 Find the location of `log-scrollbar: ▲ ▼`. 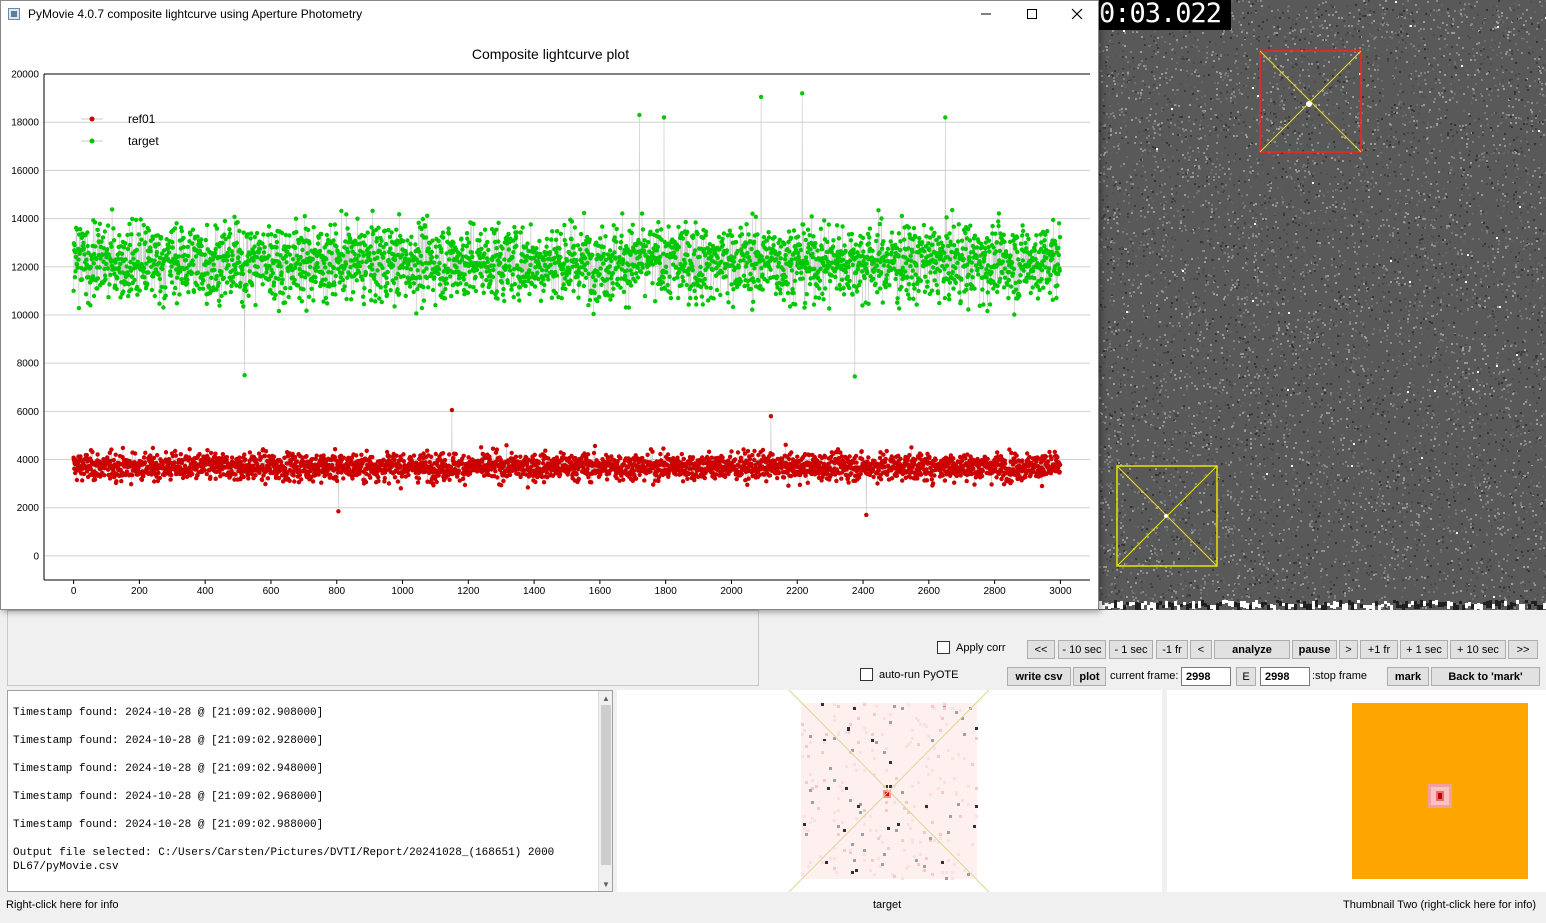

log-scrollbar: ▲ ▼ is located at coordinates (605, 791).